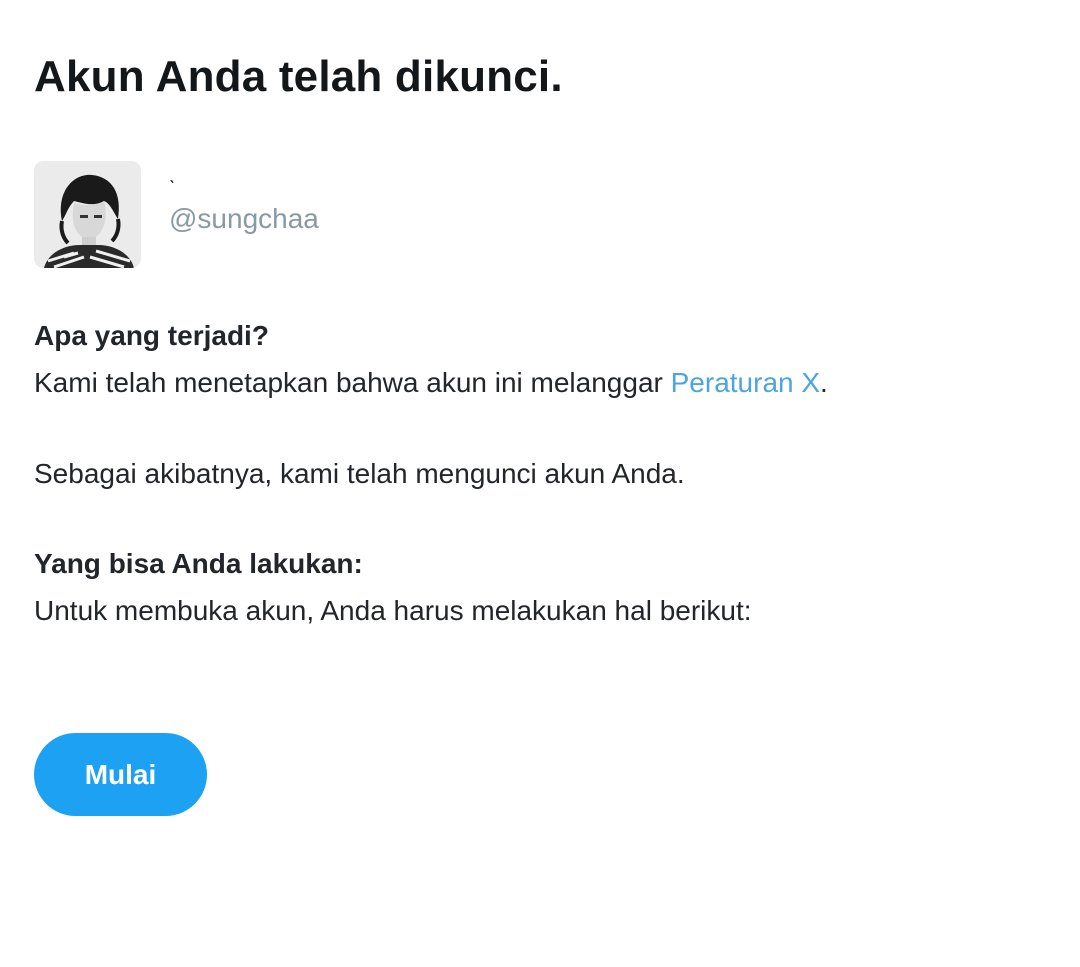  I want to click on profile-display-name: ˎ, so click(172, 173).